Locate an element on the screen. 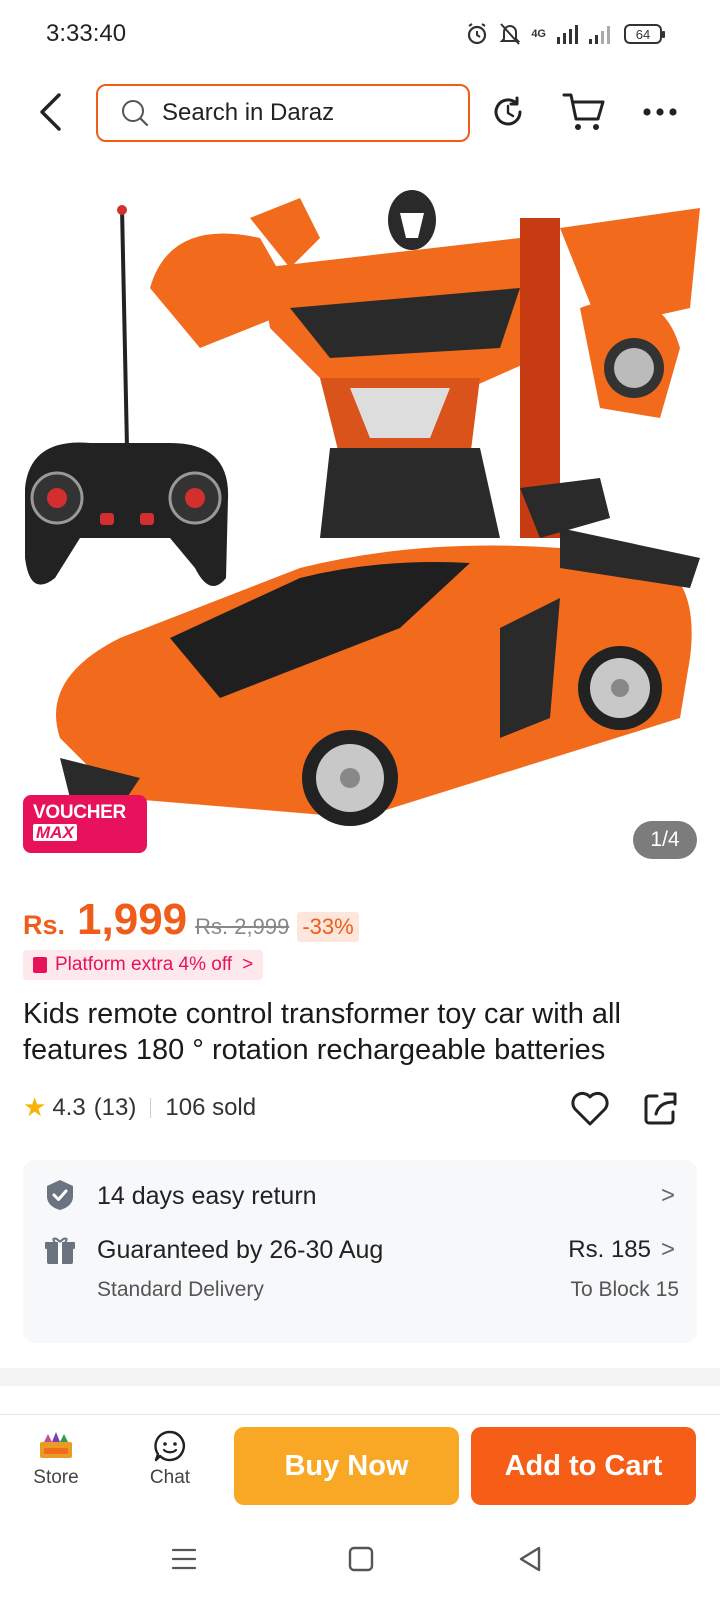 The image size is (720, 1600). voucher-line1: VOUCHER is located at coordinates (79, 812).